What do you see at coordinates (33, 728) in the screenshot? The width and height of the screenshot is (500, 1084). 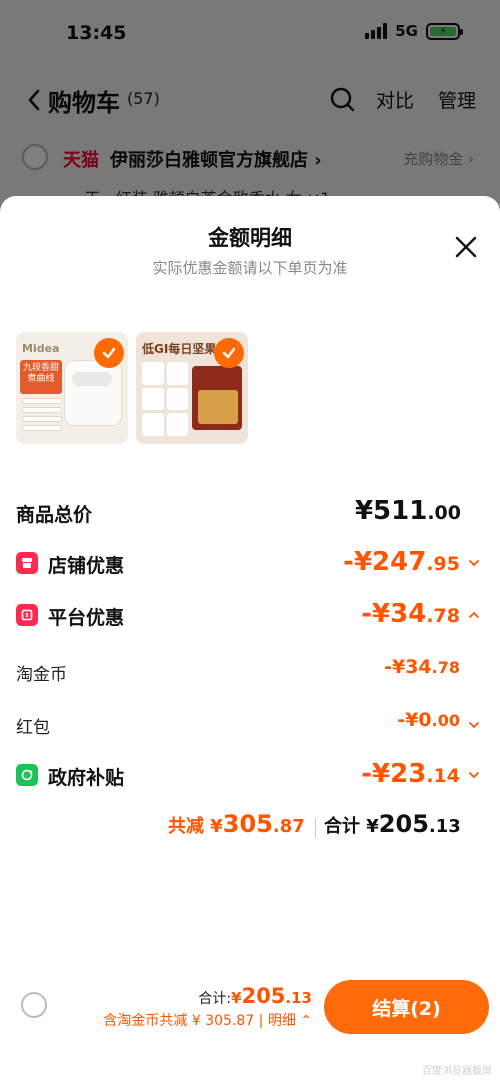 I see `hongbao-label: 红包` at bounding box center [33, 728].